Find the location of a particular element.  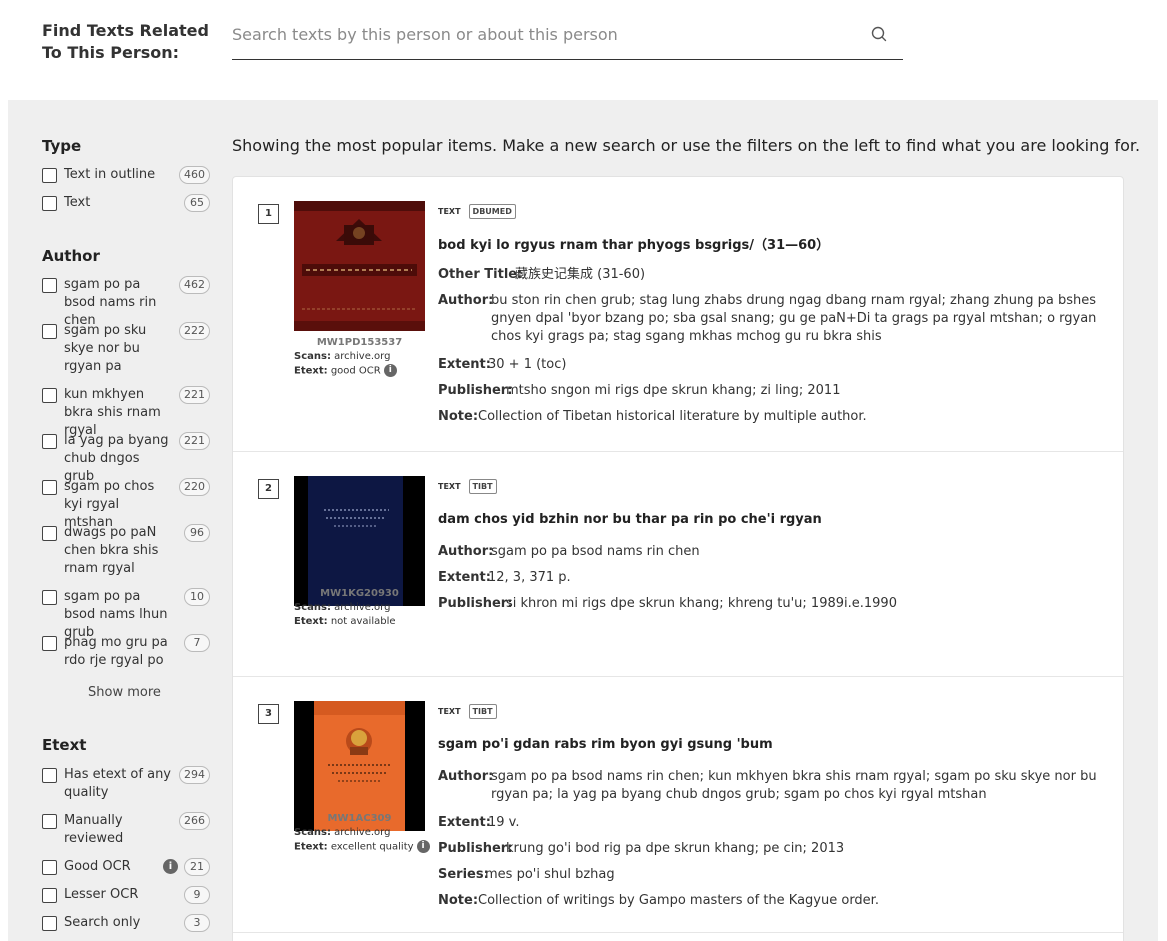

result-scans: Scans: archive.org is located at coordinates (342, 357).